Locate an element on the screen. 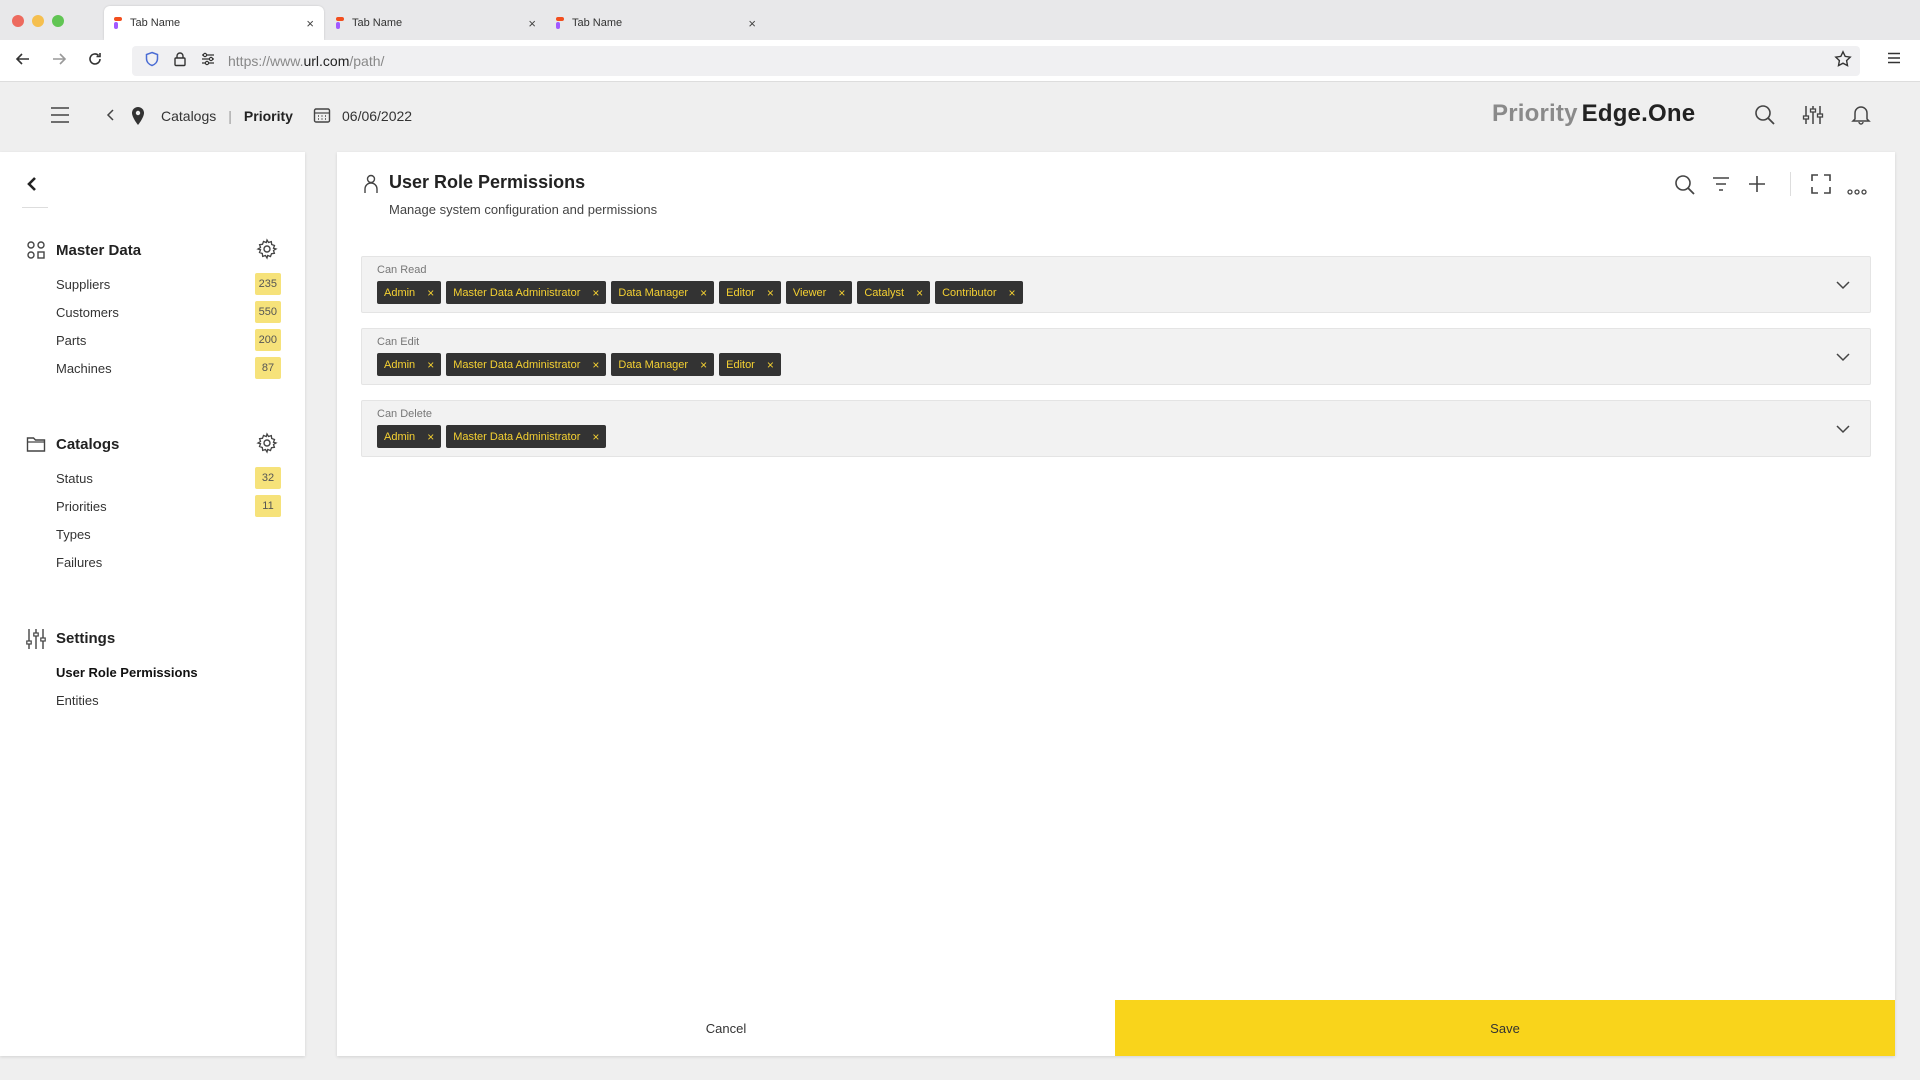 The height and width of the screenshot is (1080, 1920). count-badge: 87 is located at coordinates (268, 368).